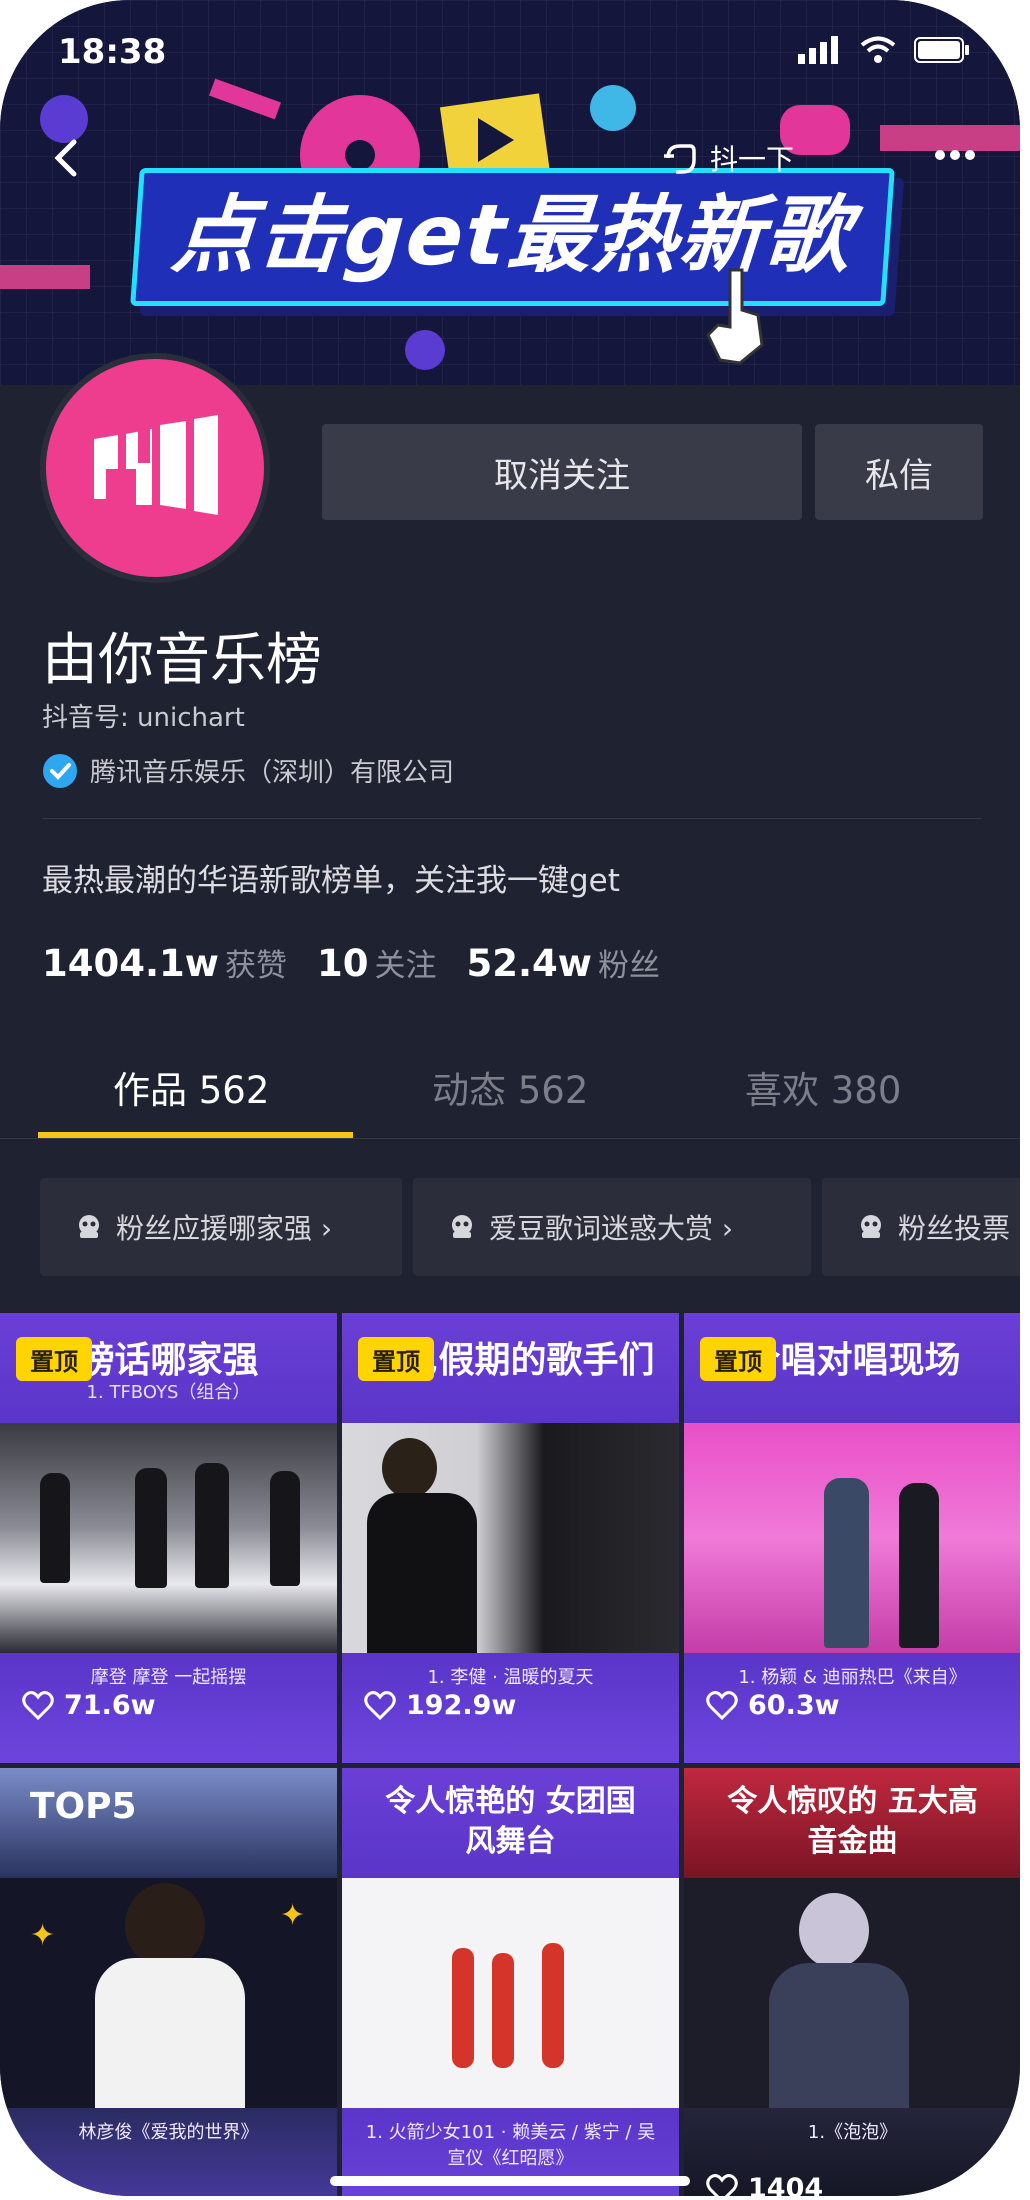 Image resolution: width=1030 pixels, height=2200 pixels. Describe the element at coordinates (941, 50) in the screenshot. I see `battery-icon` at that location.